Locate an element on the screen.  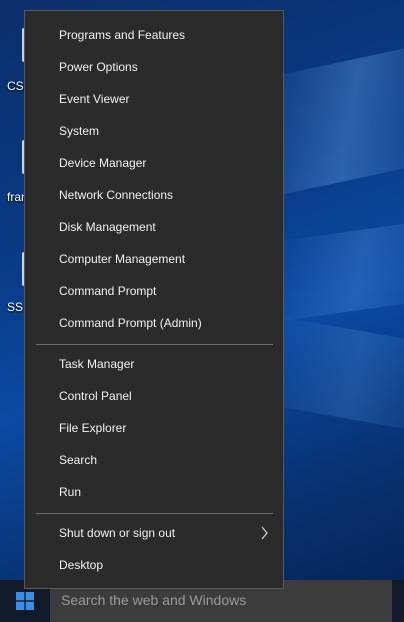
menu-item-shut-down-or-sign-out: Shut down or sign out is located at coordinates (154, 533).